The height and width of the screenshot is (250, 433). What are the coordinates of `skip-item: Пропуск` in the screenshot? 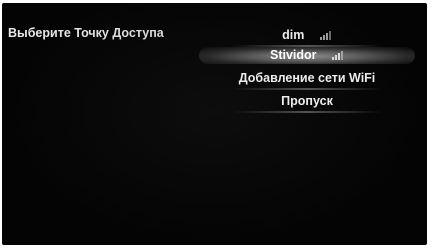 It's located at (307, 102).